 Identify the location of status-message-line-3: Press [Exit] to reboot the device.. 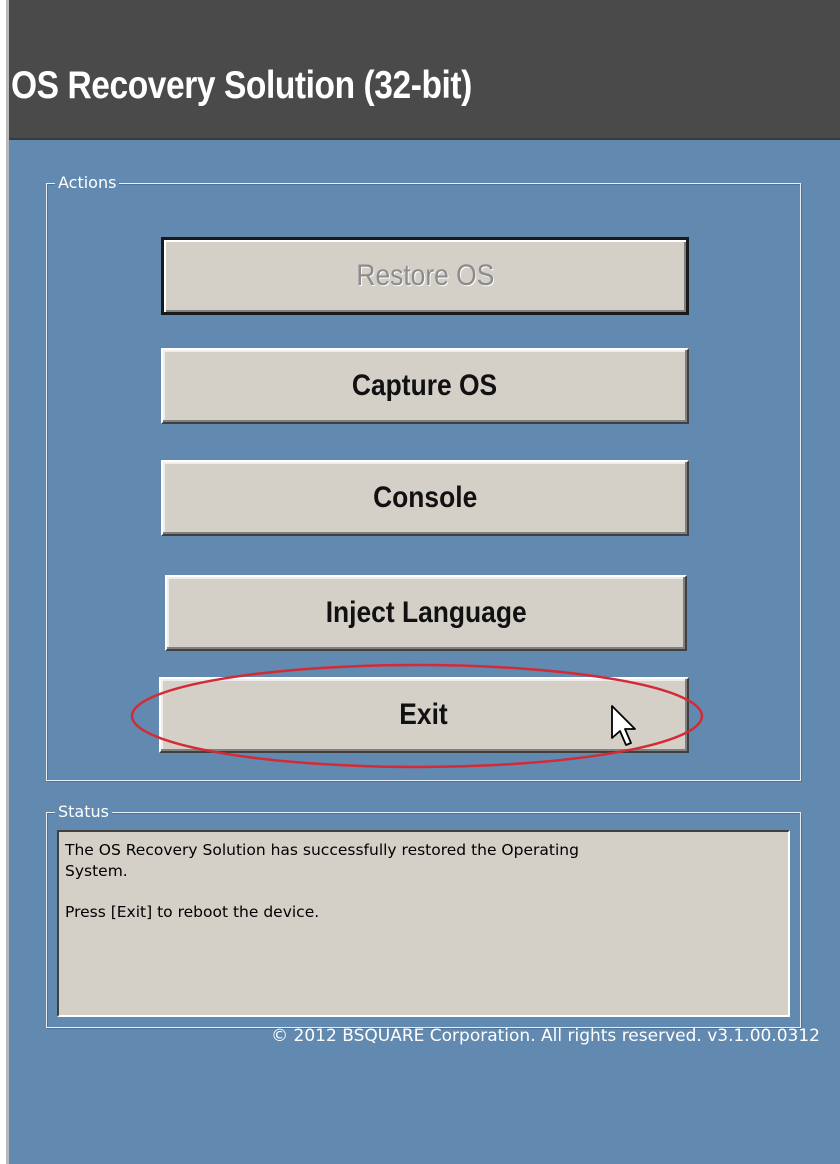
(192, 912).